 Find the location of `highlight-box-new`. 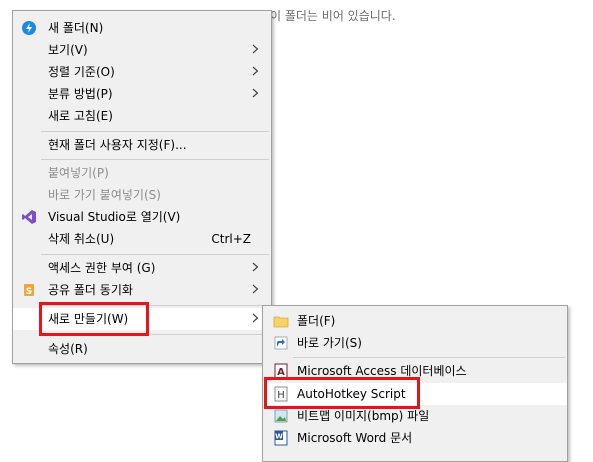

highlight-box-new is located at coordinates (94, 319).